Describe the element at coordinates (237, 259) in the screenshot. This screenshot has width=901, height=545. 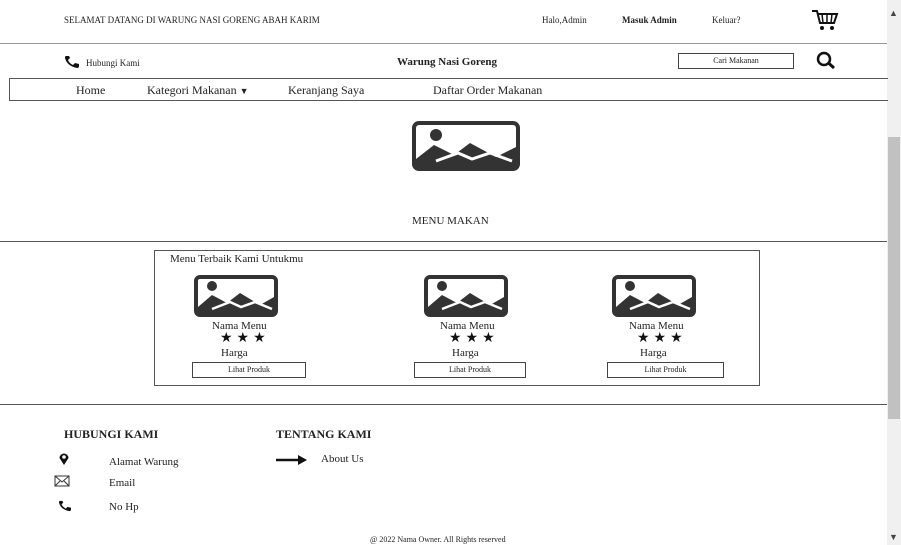
I see `menu-section-heading: Menu Terbaik Kami Untukmu` at that location.